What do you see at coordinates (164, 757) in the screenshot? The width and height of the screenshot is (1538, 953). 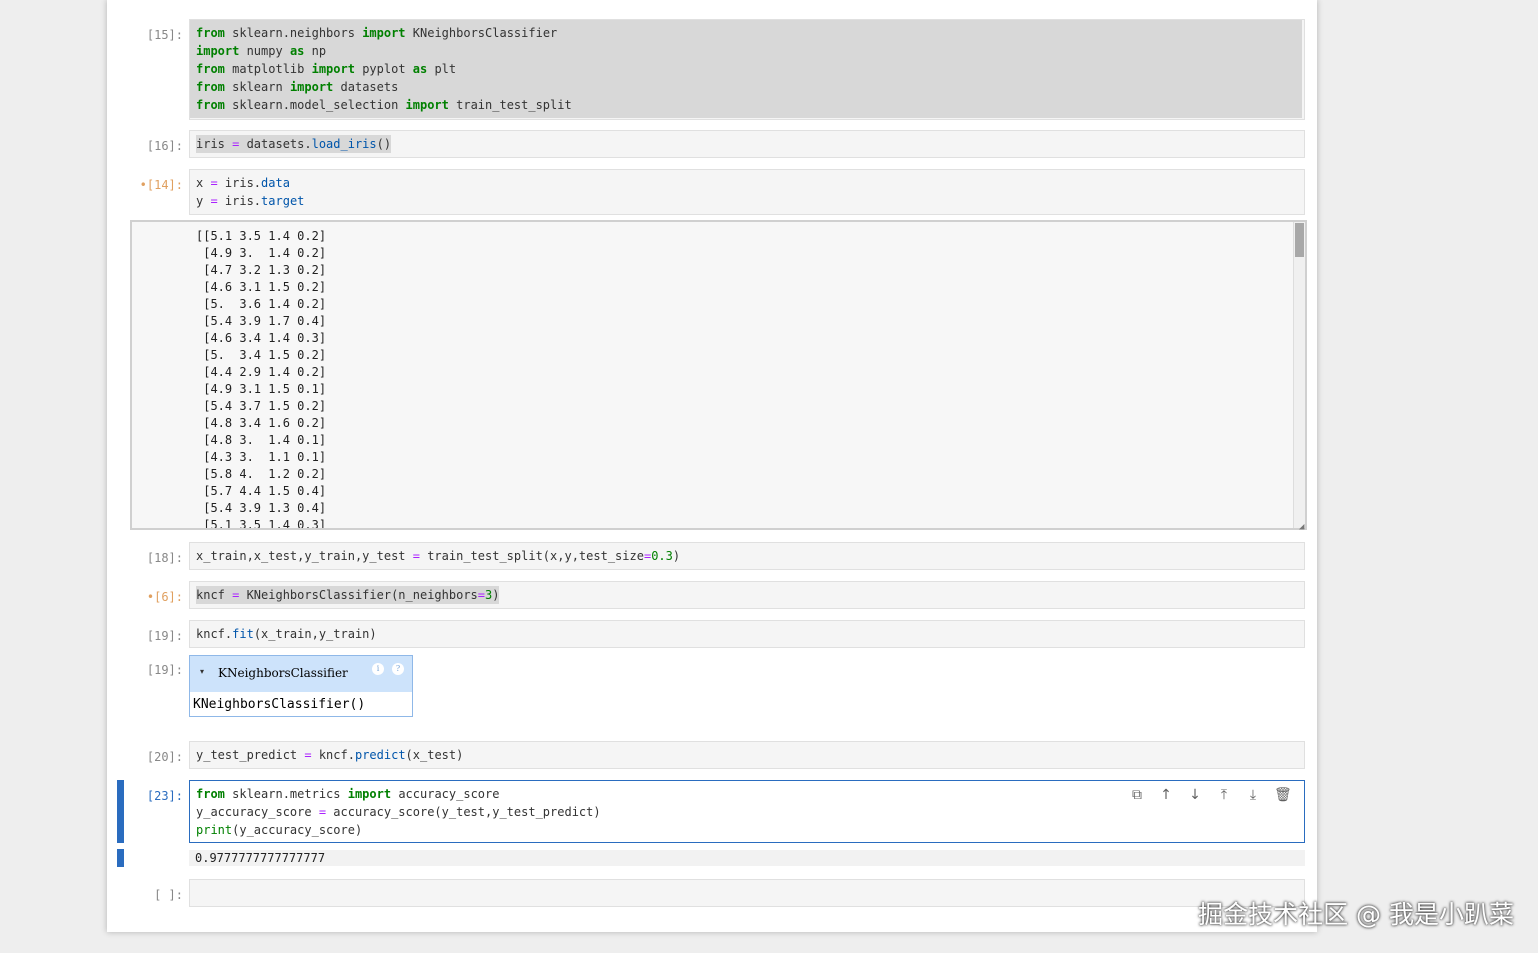 I see `cell-prompt: [20]:` at bounding box center [164, 757].